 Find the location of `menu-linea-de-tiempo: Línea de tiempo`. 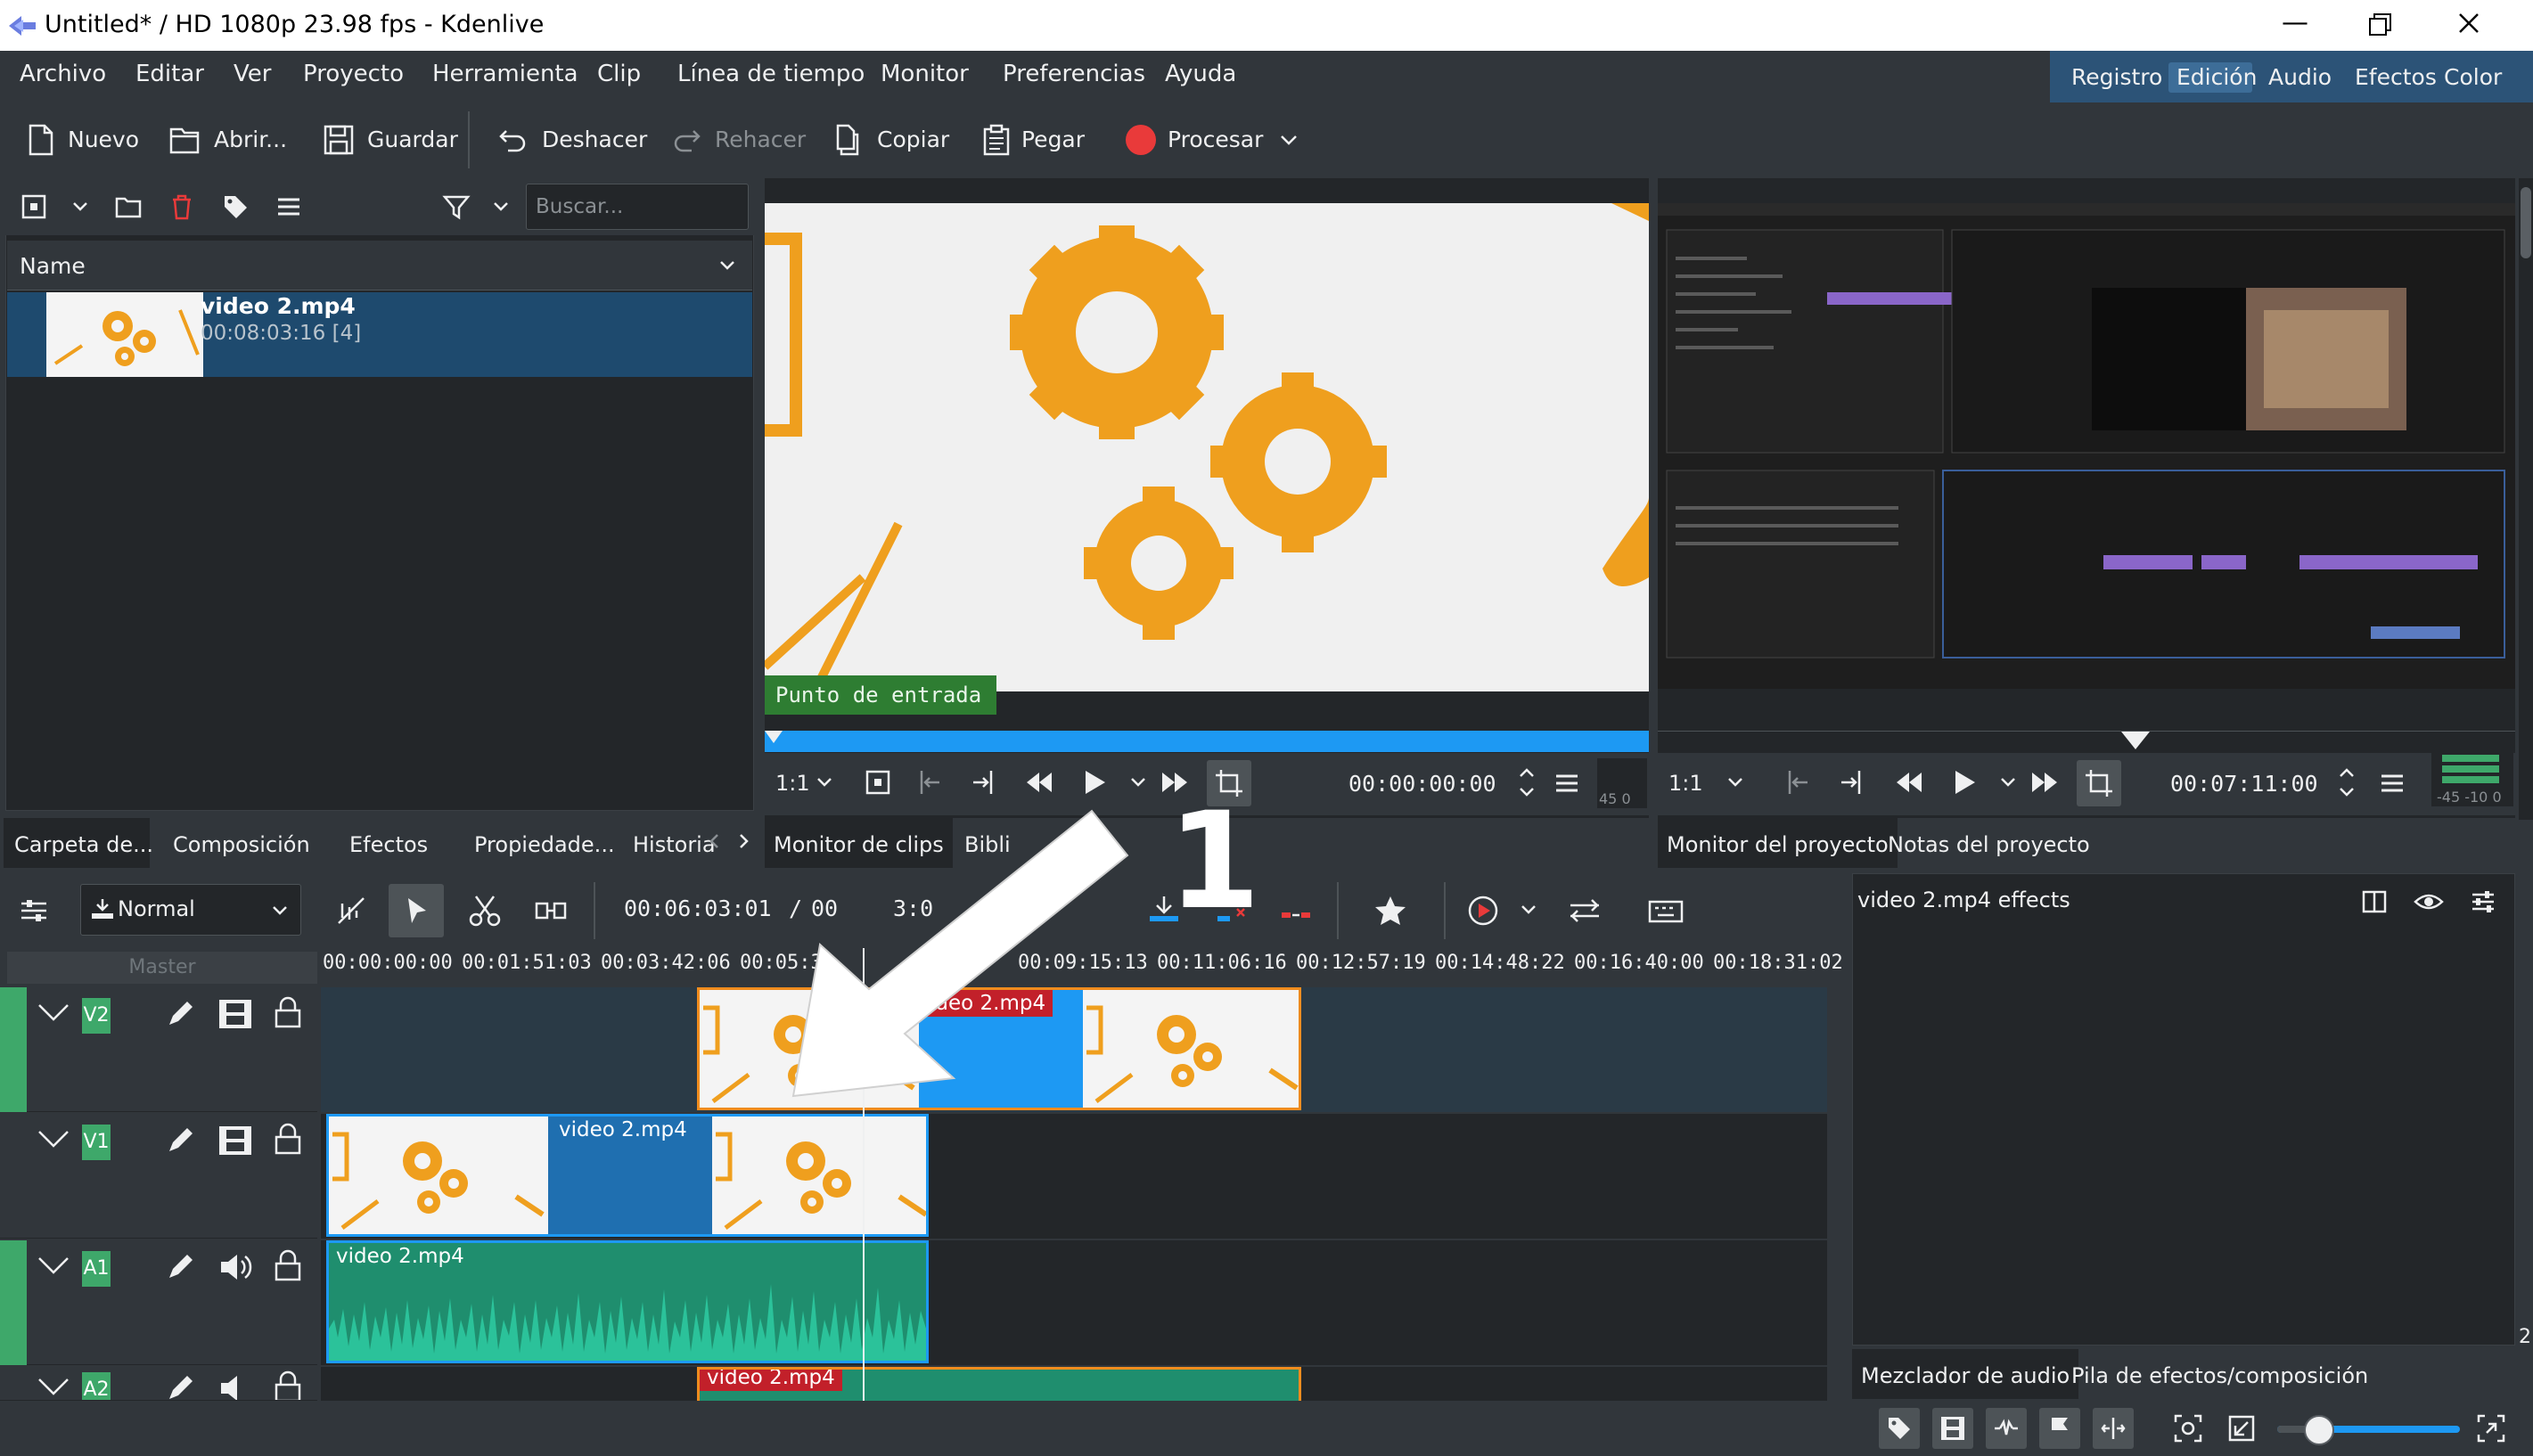

menu-linea-de-tiempo: Línea de tiempo is located at coordinates (771, 74).